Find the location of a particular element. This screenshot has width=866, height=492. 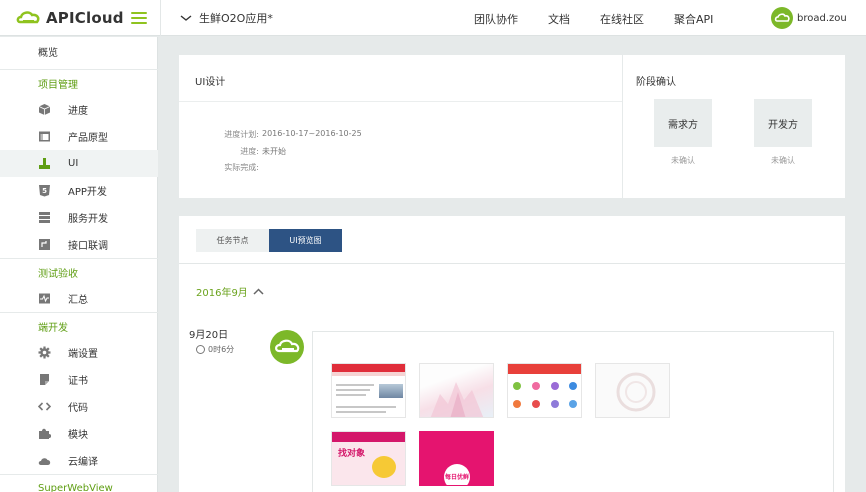

sidebar-item-client-settings: 端设置 is located at coordinates (79, 352).